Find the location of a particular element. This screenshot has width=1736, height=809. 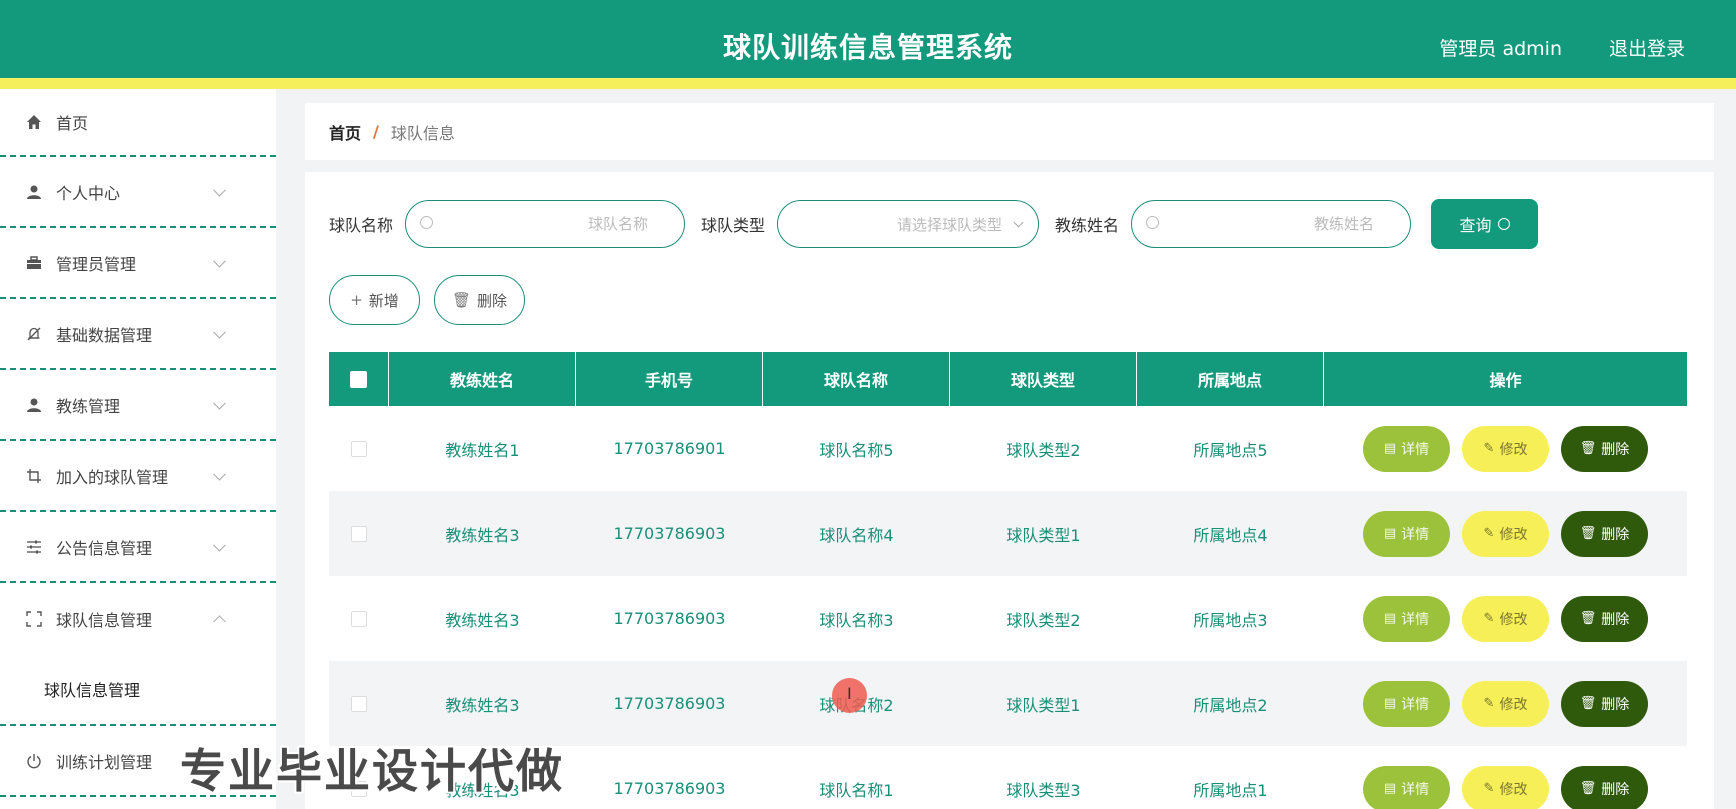

logout-link: 退出登录 is located at coordinates (1647, 47).